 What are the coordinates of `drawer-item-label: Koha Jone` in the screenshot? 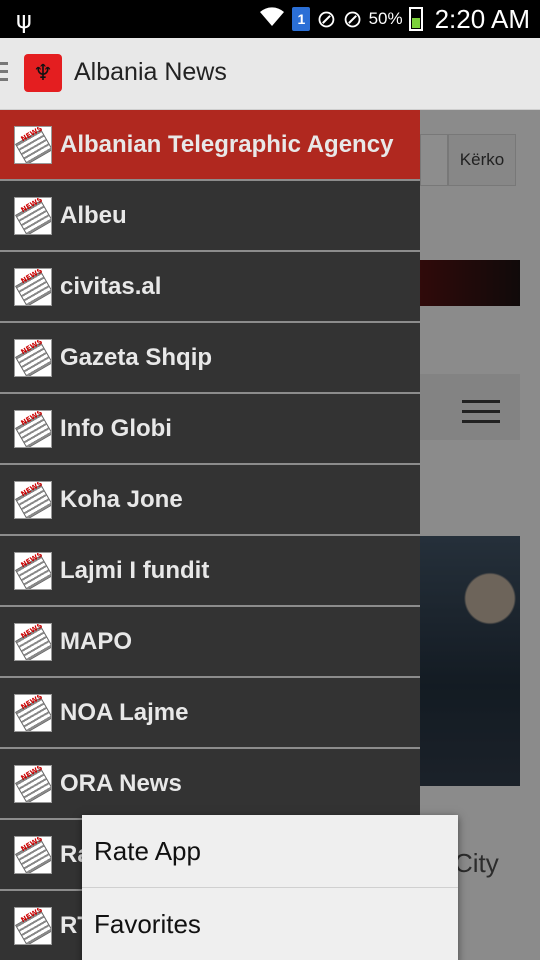 It's located at (121, 499).